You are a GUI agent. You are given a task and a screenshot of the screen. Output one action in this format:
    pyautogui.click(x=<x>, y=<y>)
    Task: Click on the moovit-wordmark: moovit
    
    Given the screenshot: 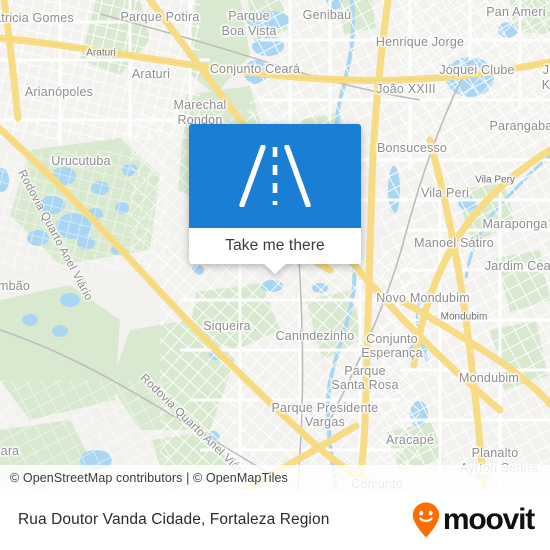 What is the action you would take?
    pyautogui.click(x=488, y=519)
    